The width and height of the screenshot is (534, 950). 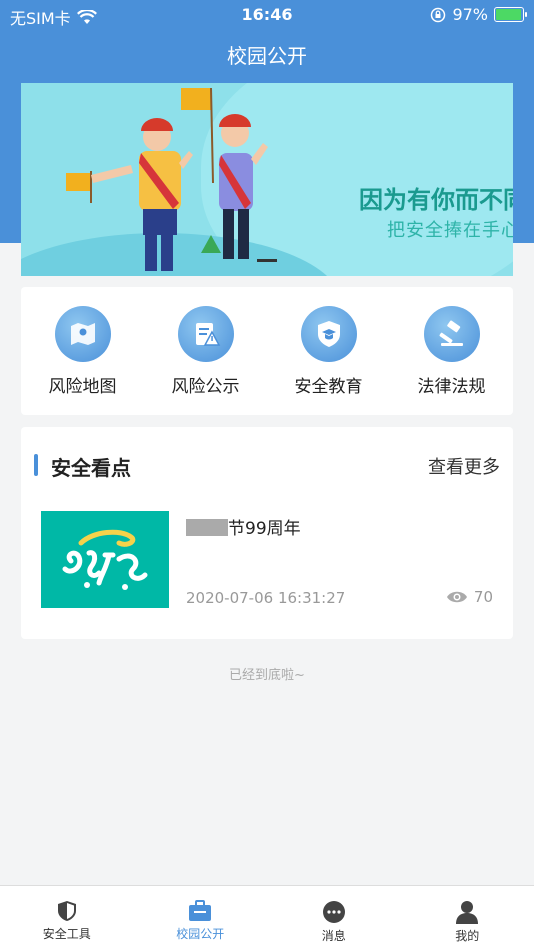 I want to click on chat-bubble-icon, so click(x=333, y=912).